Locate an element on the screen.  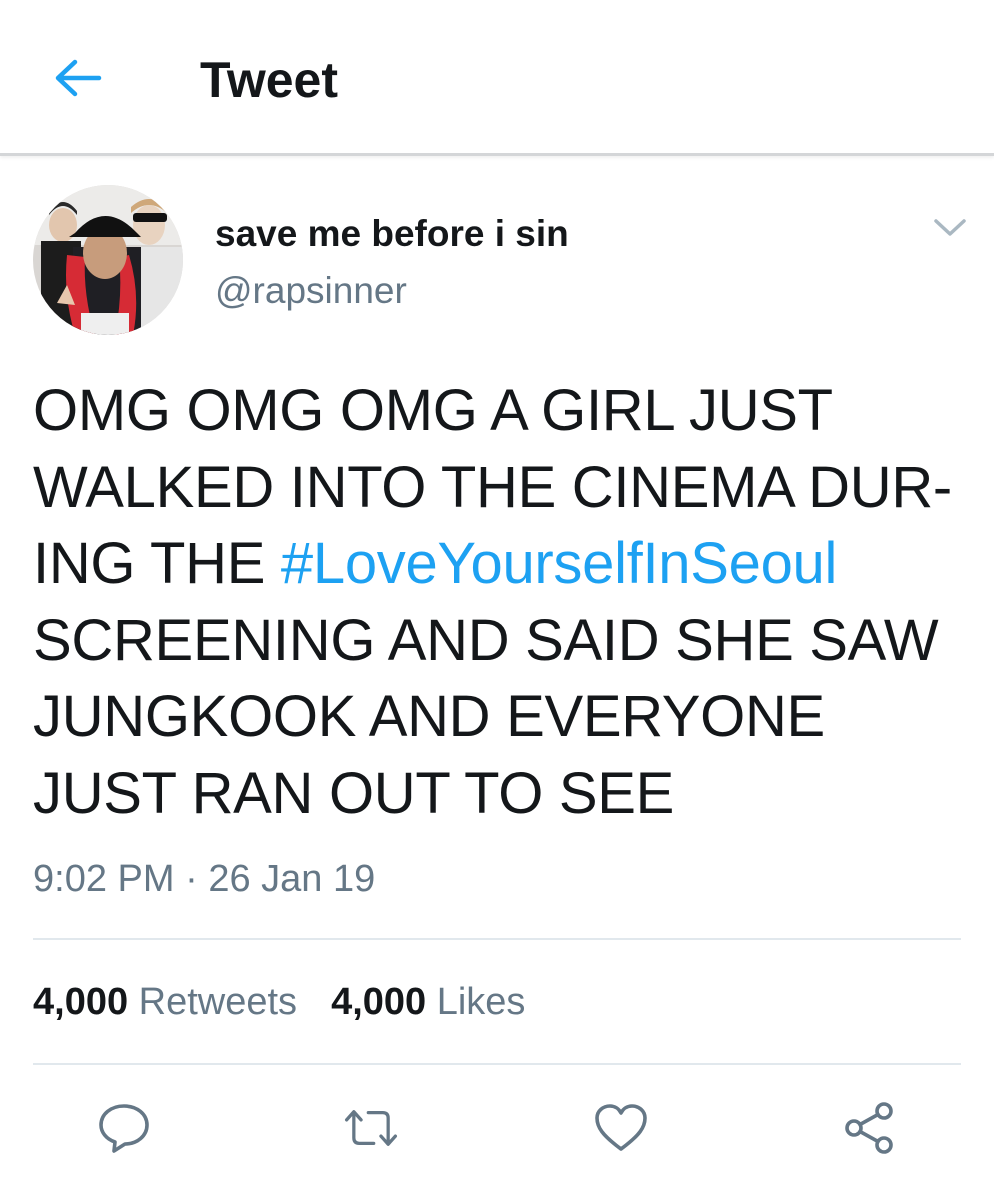
back-button is located at coordinates (78, 78).